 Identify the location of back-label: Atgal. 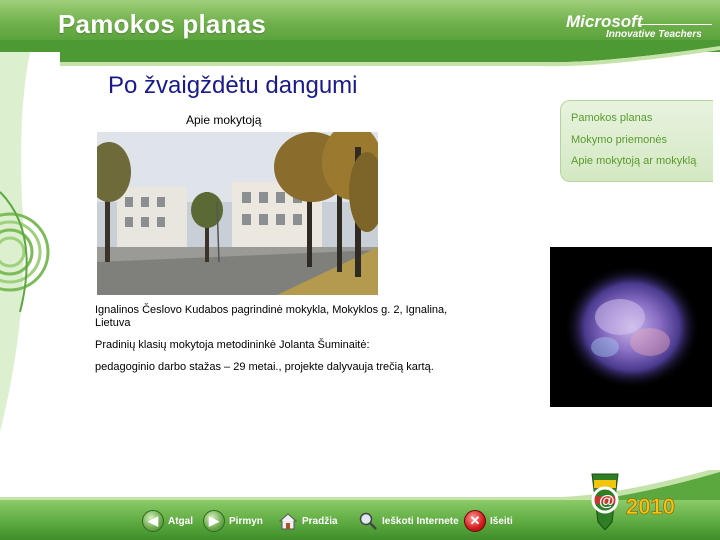
(180, 521).